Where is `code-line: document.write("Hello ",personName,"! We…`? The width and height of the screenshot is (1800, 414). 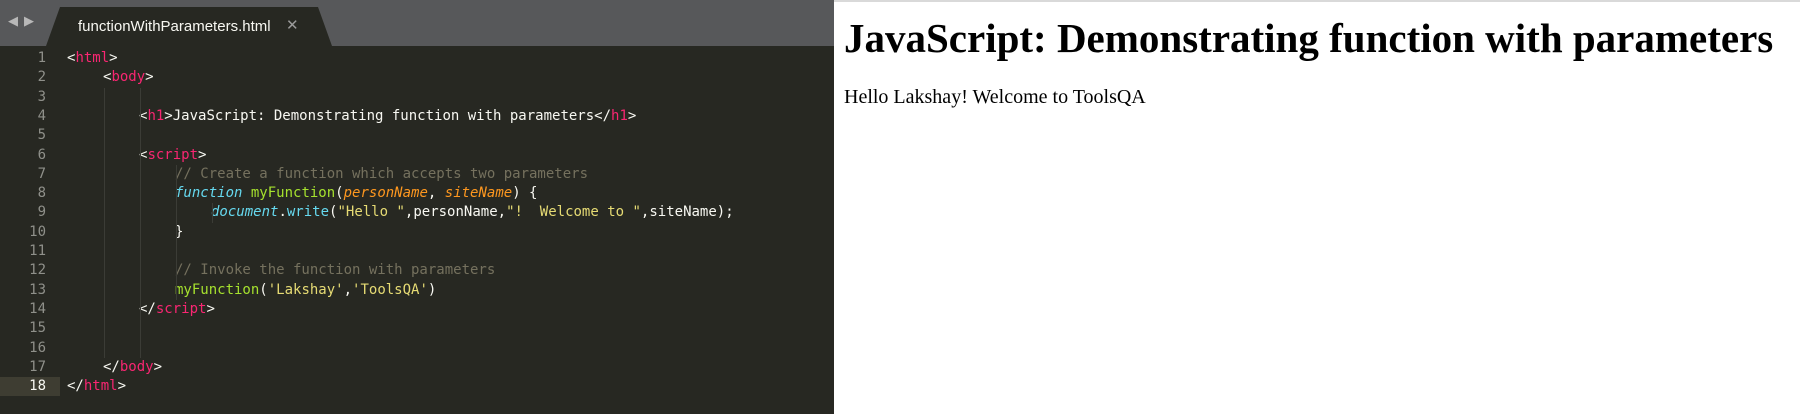
code-line: document.write("Hello ",personName,"! We… is located at coordinates (472, 212).